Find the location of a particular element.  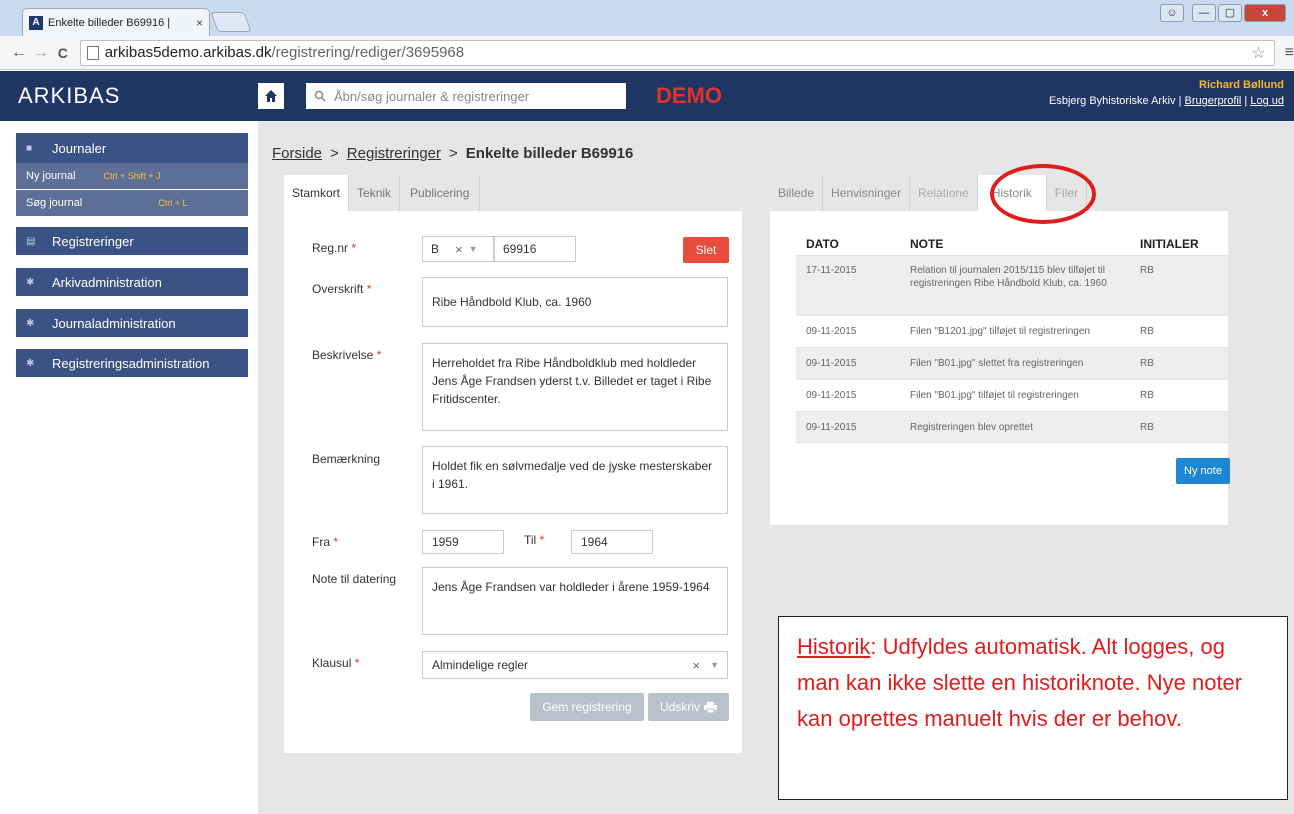

sidebar-item-label: Registreringsadministration is located at coordinates (131, 363).